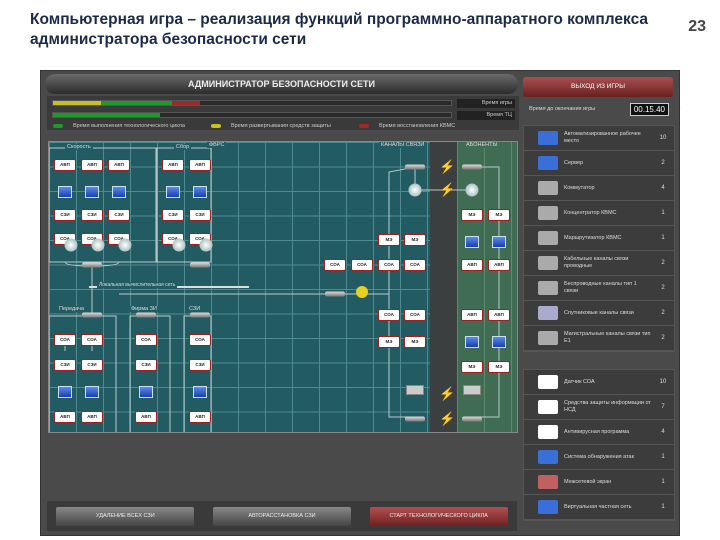 The height and width of the screenshot is (540, 720). I want to click on list-item: Система обнаружения атак 1, so click(599, 457).